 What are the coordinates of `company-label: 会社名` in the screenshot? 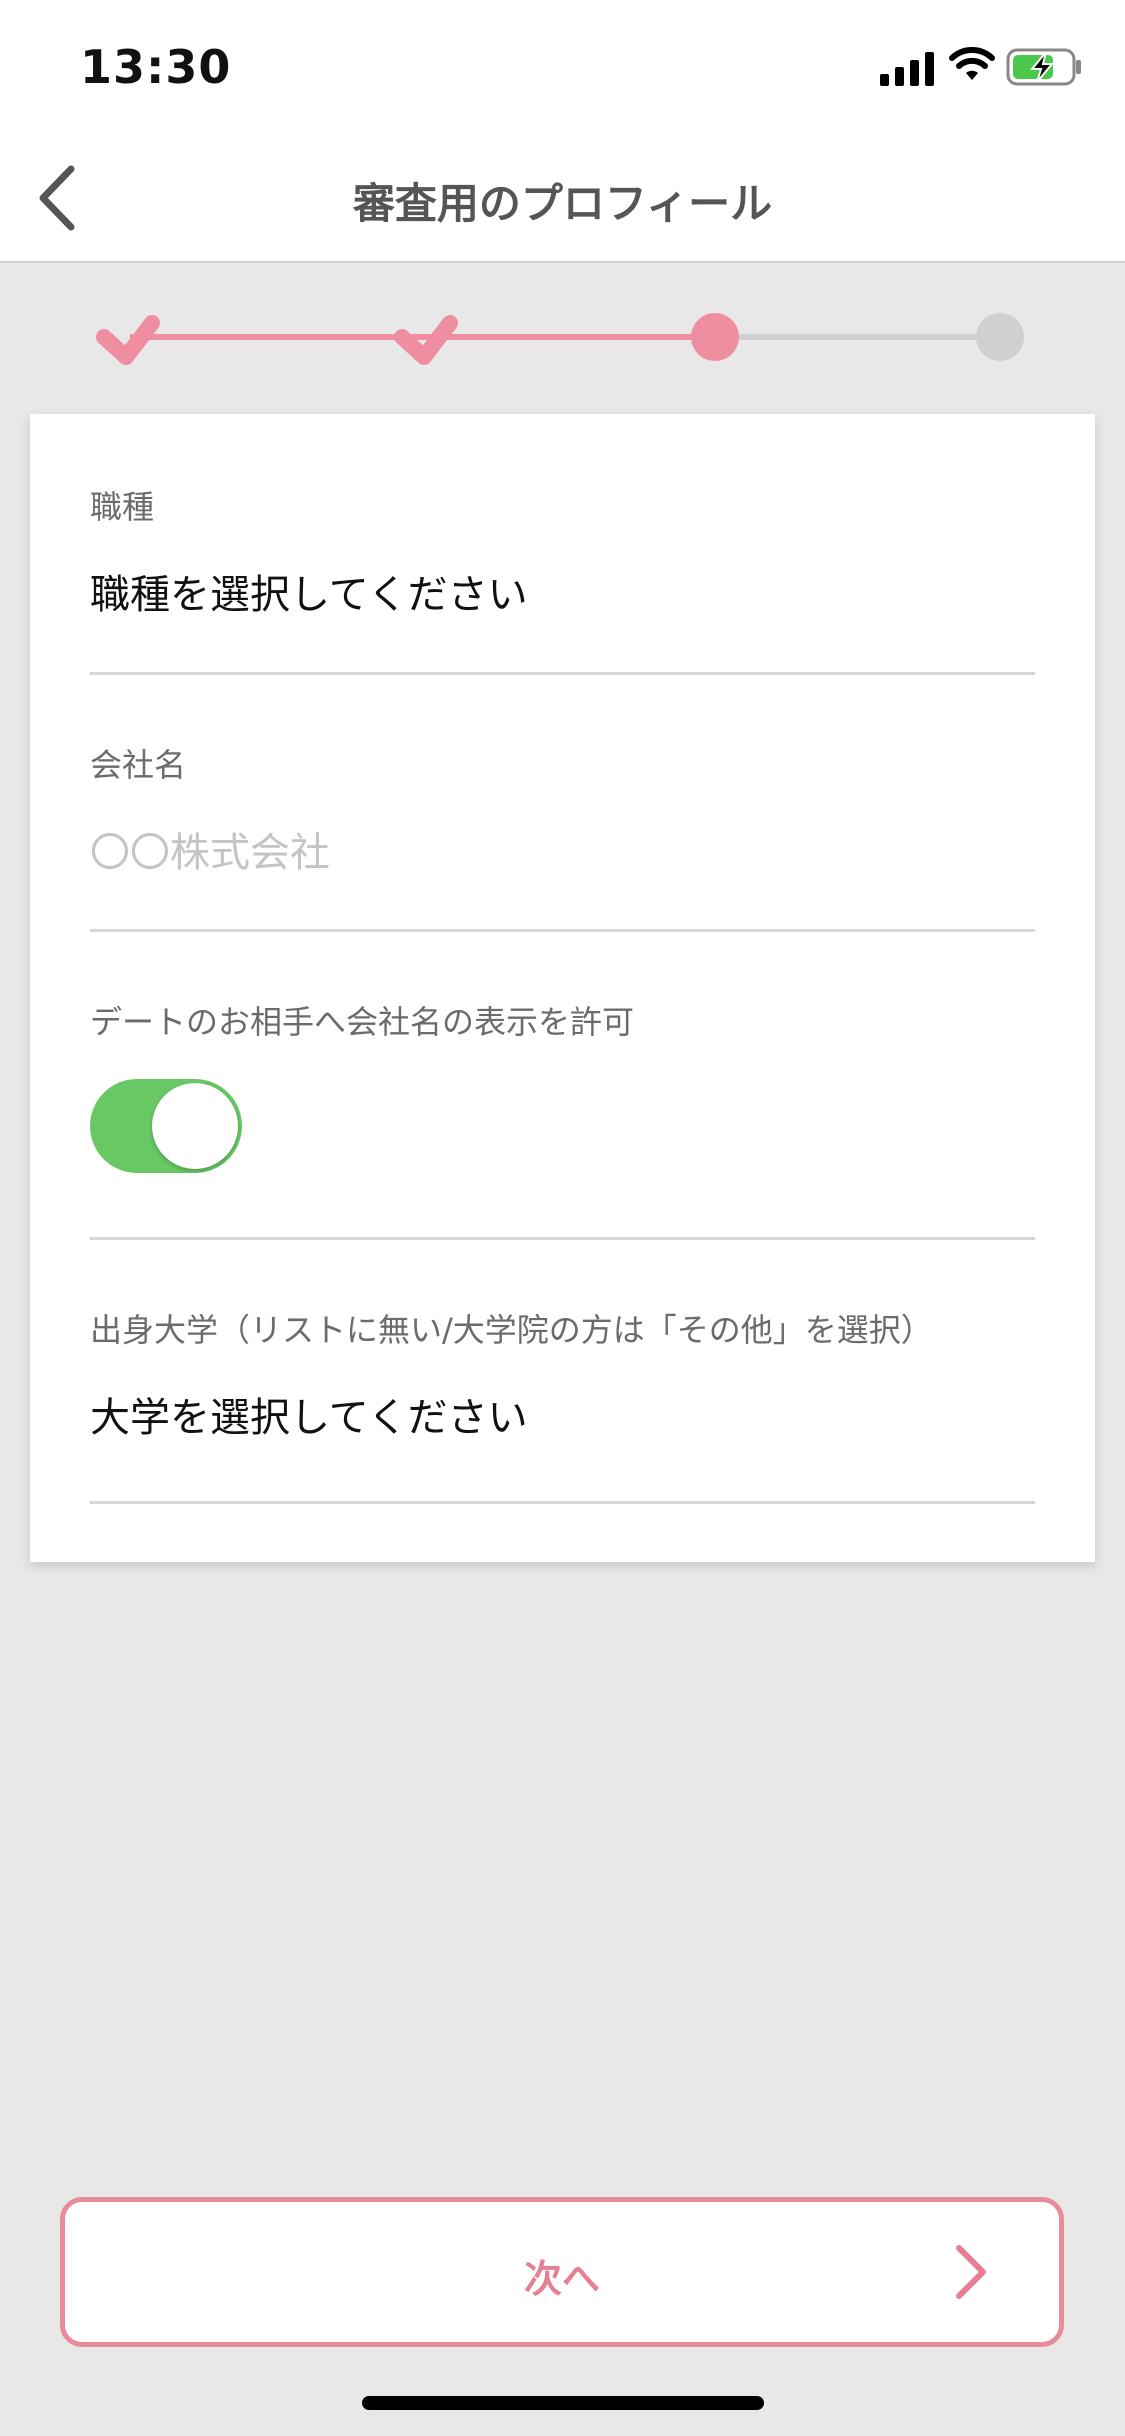 It's located at (138, 765).